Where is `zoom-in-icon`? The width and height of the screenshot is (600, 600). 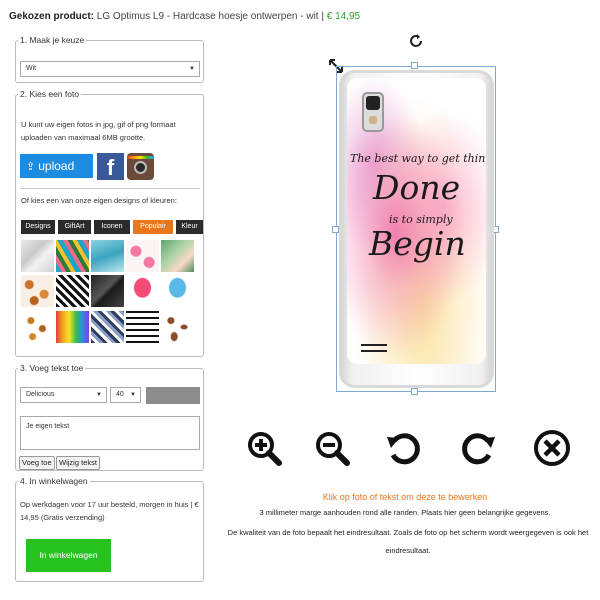
zoom-in-icon is located at coordinates (265, 449).